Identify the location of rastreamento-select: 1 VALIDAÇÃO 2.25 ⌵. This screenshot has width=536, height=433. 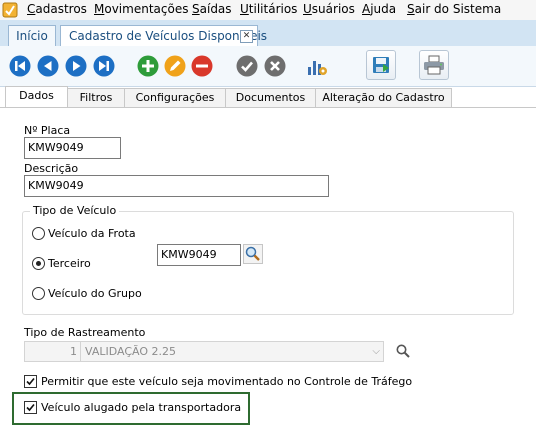
(204, 351).